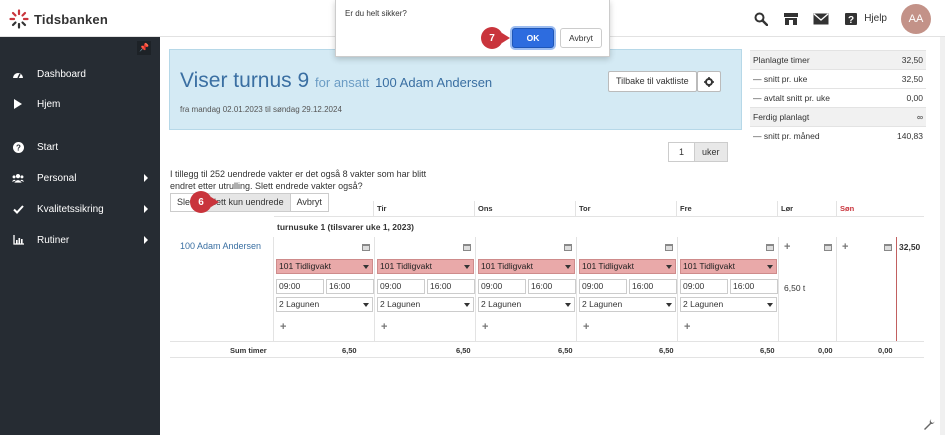 This screenshot has height=435, width=945. Describe the element at coordinates (711, 152) in the screenshot. I see `weeks-label: uker` at that location.